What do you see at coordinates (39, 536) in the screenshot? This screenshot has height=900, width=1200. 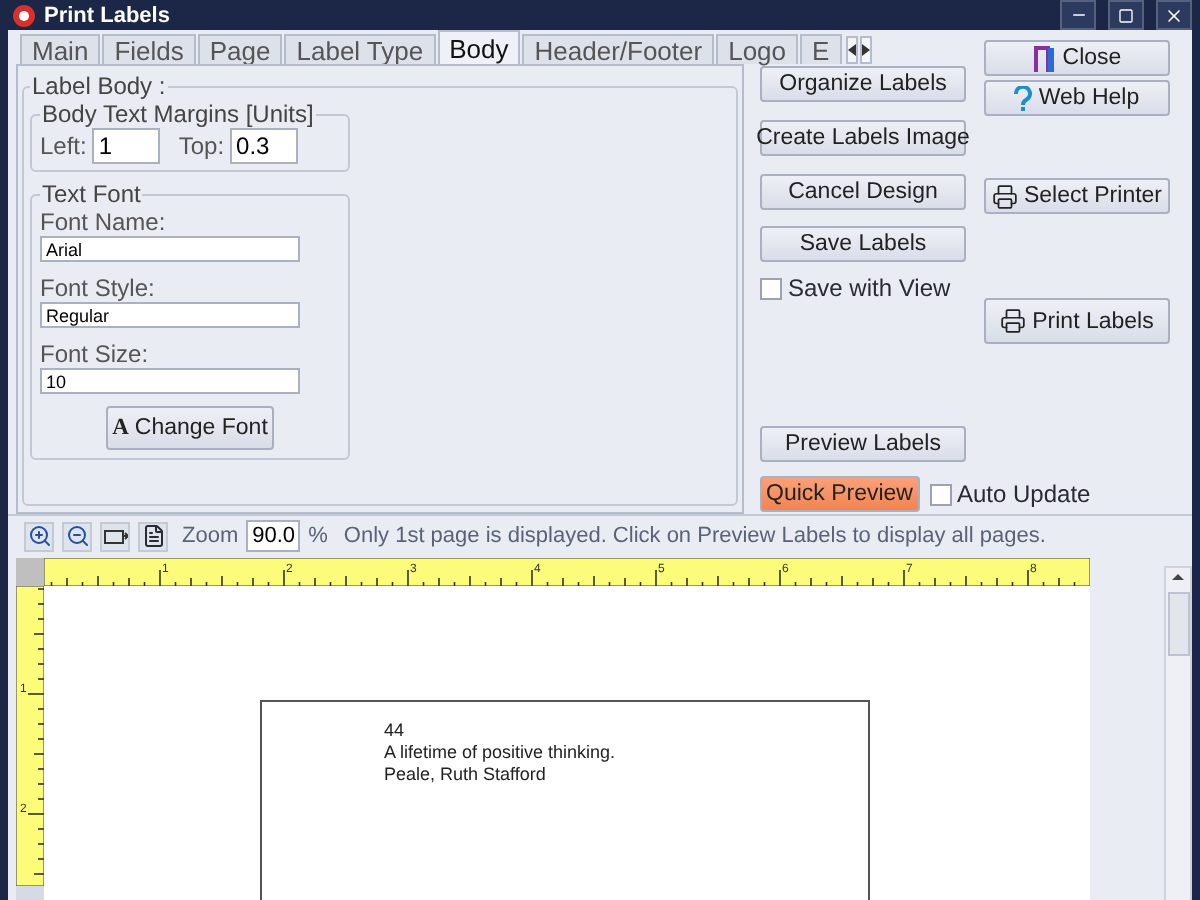 I see `zoom-in-icon` at bounding box center [39, 536].